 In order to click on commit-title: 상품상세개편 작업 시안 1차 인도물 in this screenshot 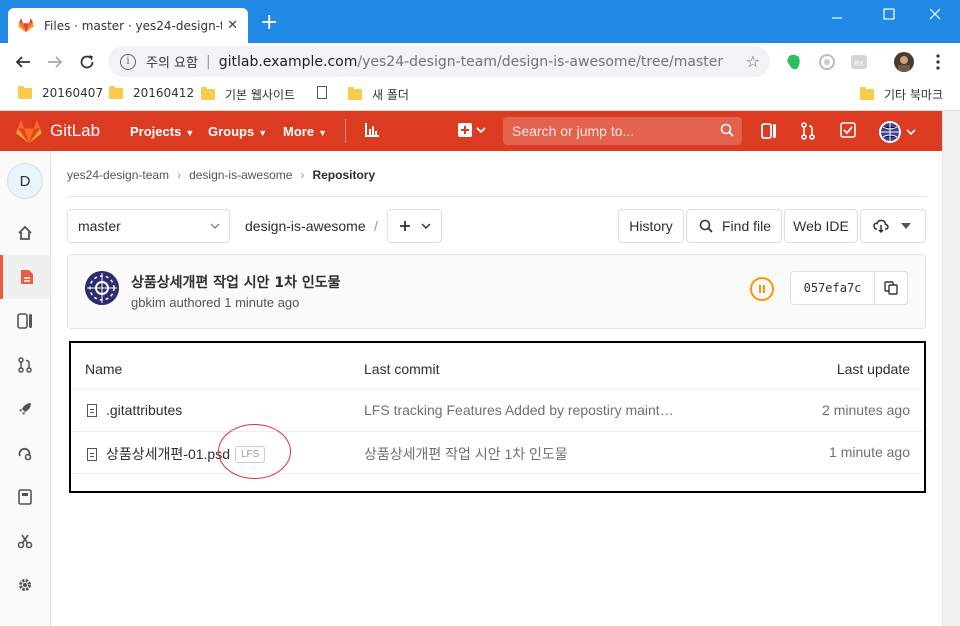, I will do `click(236, 282)`.